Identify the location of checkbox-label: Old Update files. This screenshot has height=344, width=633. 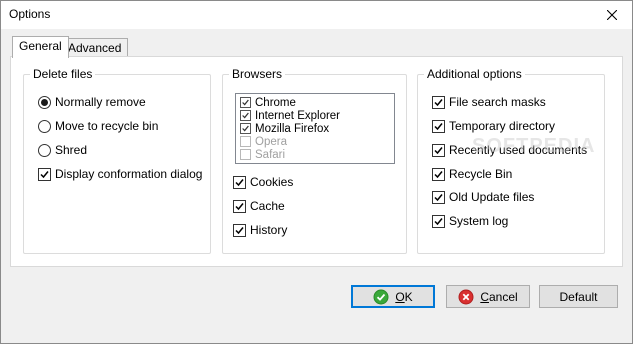
(492, 197).